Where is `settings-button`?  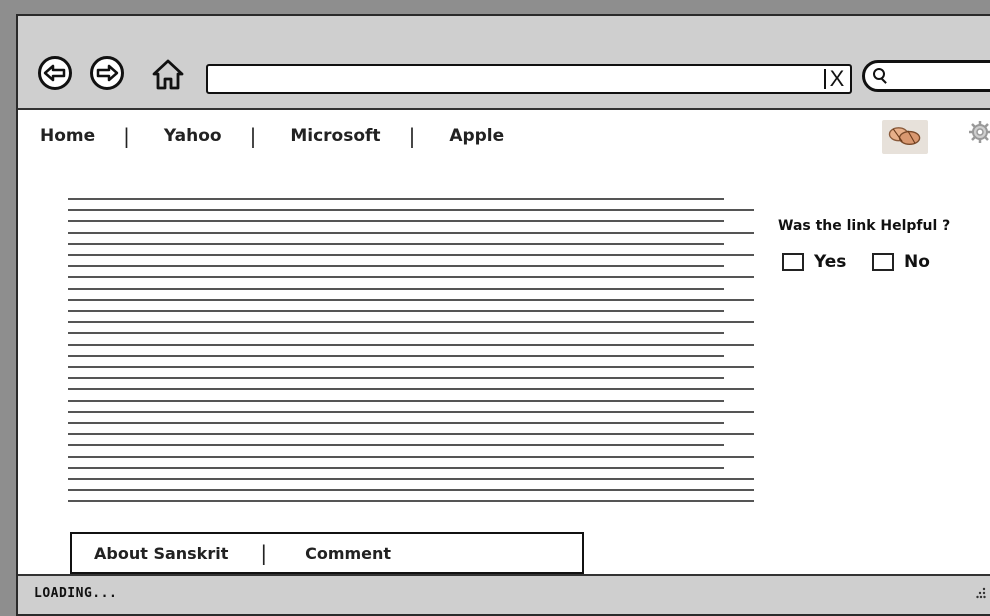 settings-button is located at coordinates (979, 132).